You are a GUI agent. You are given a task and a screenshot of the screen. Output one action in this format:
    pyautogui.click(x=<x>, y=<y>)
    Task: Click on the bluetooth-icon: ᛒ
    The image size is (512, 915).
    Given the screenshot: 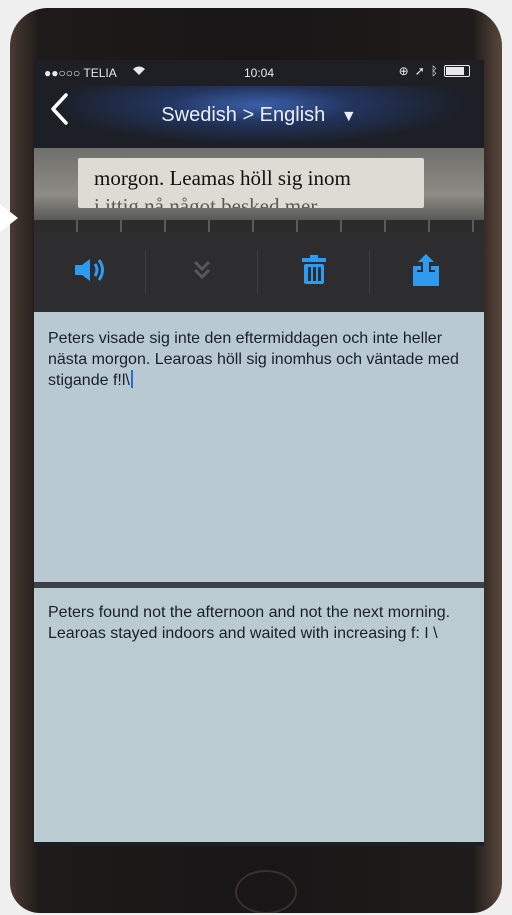 What is the action you would take?
    pyautogui.click(x=434, y=71)
    